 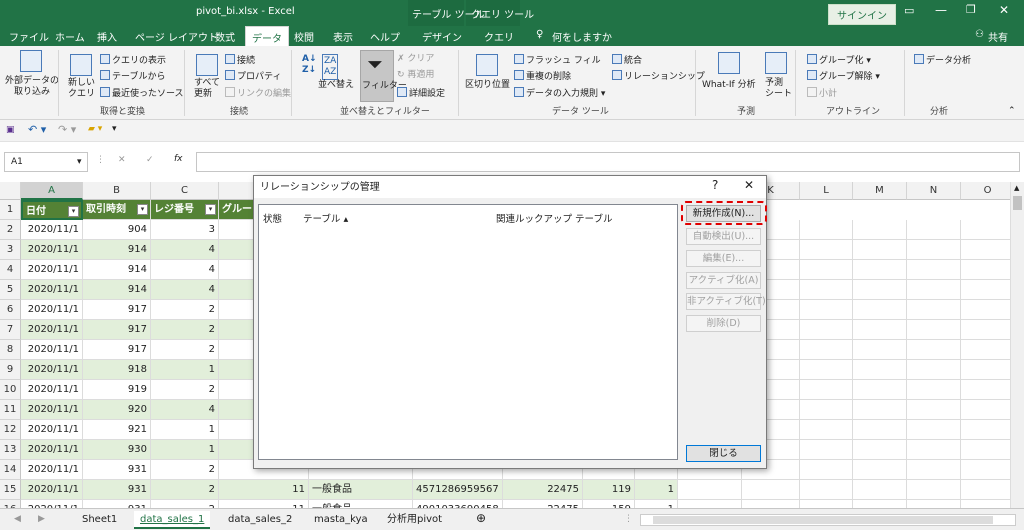 What do you see at coordinates (385, 36) in the screenshot?
I see `tab-help: ヘルプ` at bounding box center [385, 36].